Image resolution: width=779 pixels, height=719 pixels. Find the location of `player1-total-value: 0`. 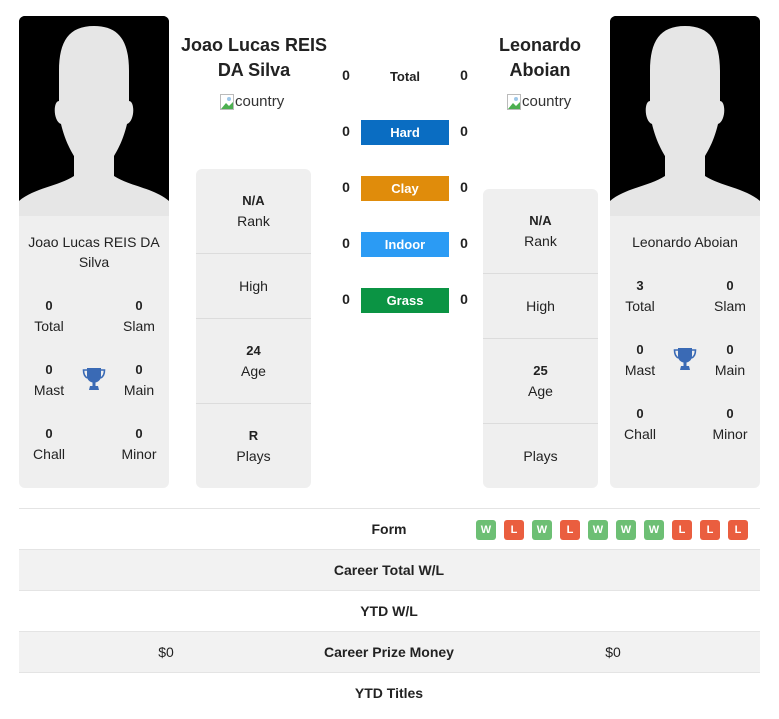

player1-total-value: 0 is located at coordinates (49, 305).